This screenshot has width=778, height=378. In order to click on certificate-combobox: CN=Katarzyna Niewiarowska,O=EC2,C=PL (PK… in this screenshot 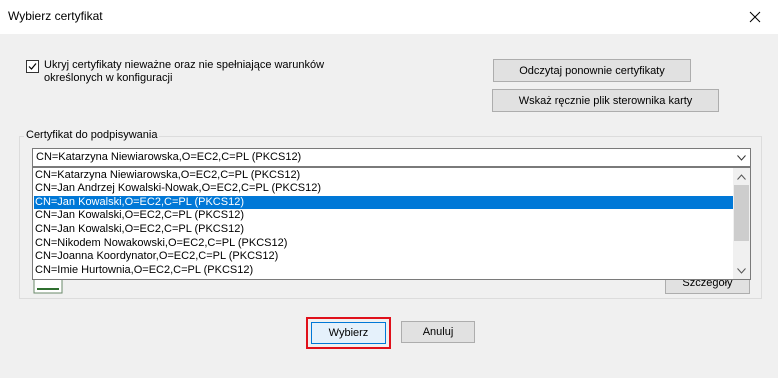, I will do `click(391, 157)`.